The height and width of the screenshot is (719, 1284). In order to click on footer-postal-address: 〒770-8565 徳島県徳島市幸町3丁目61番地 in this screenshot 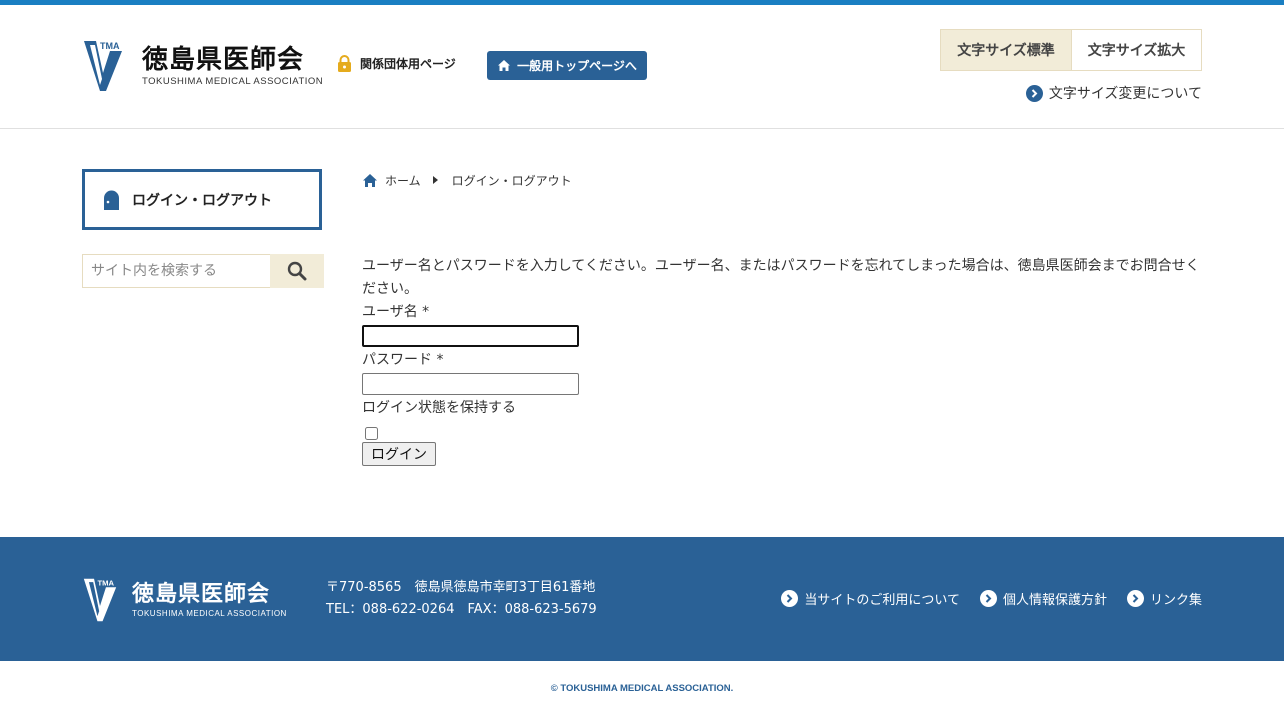, I will do `click(461, 587)`.